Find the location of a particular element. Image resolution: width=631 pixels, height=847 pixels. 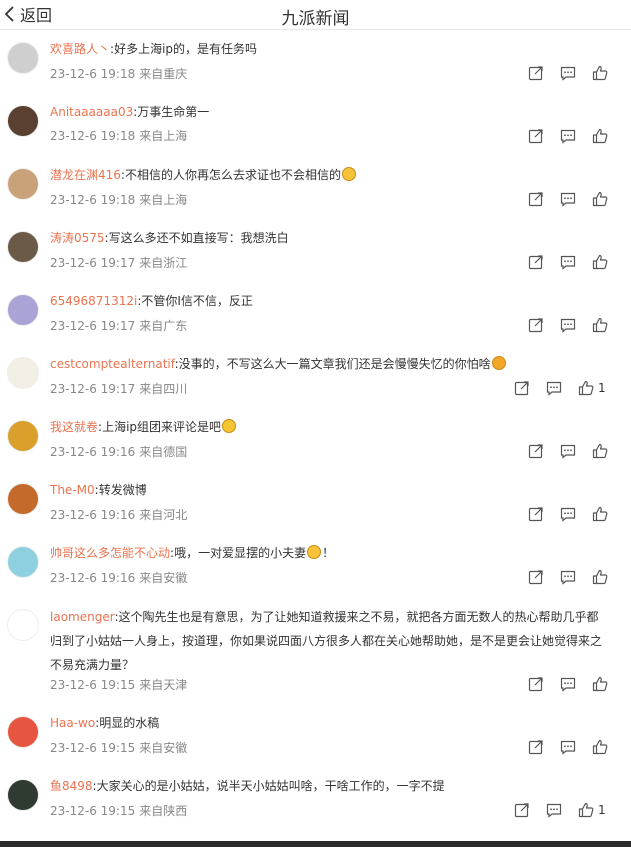

comment-text: 没事的，不写这么大一篇文章我们还是会慢慢失忆的你怕啥 is located at coordinates (334, 364).